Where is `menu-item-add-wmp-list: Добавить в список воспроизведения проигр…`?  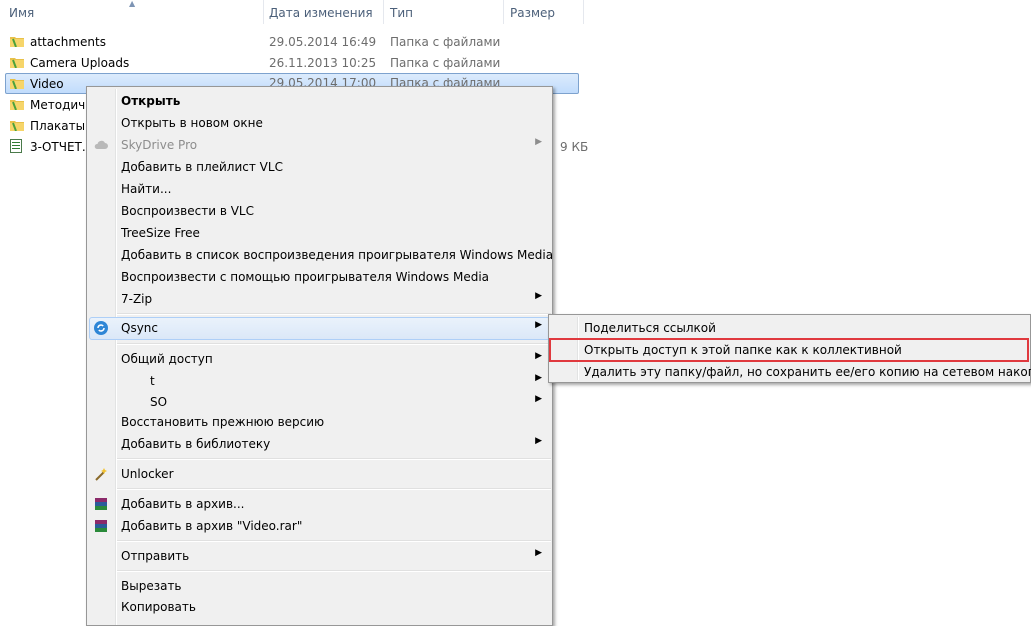 menu-item-add-wmp-list: Добавить в список воспроизведения проигр… is located at coordinates (321, 255).